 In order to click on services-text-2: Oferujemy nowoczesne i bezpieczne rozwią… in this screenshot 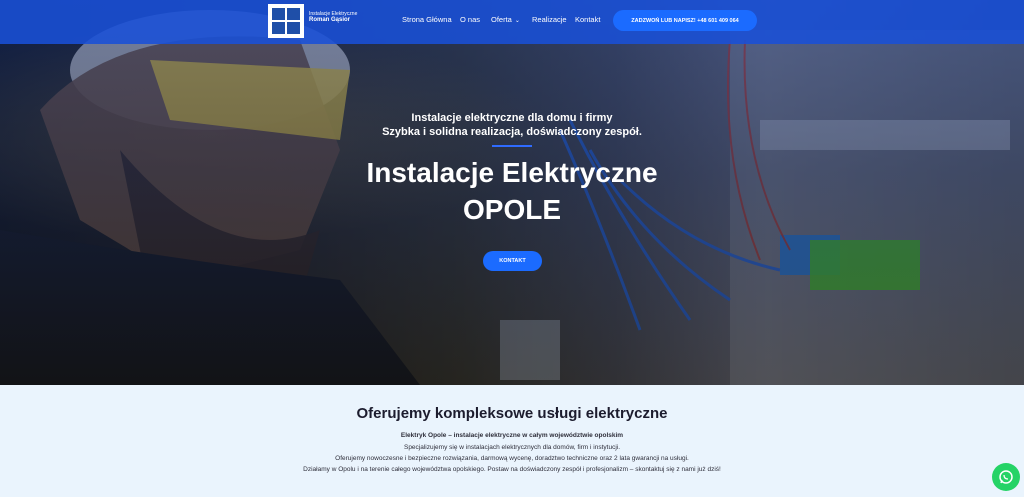, I will do `click(512, 458)`.